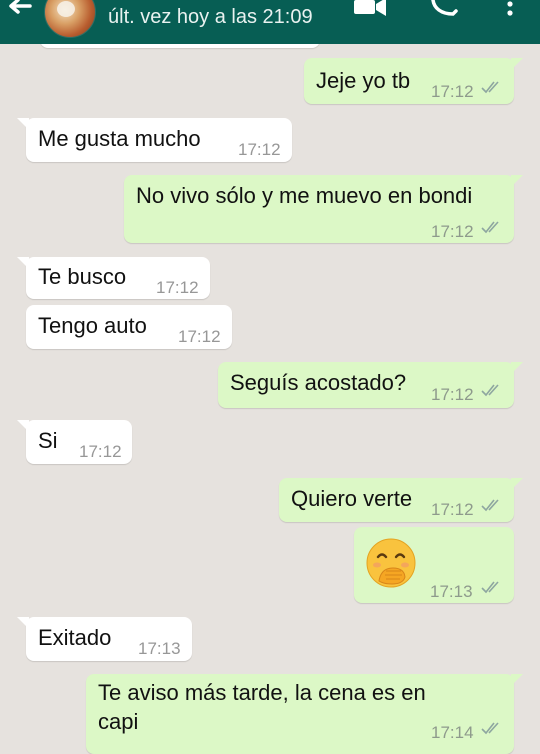 Image resolution: width=540 pixels, height=754 pixels. I want to click on message-incoming: Tengo auto 17:12, so click(129, 327).